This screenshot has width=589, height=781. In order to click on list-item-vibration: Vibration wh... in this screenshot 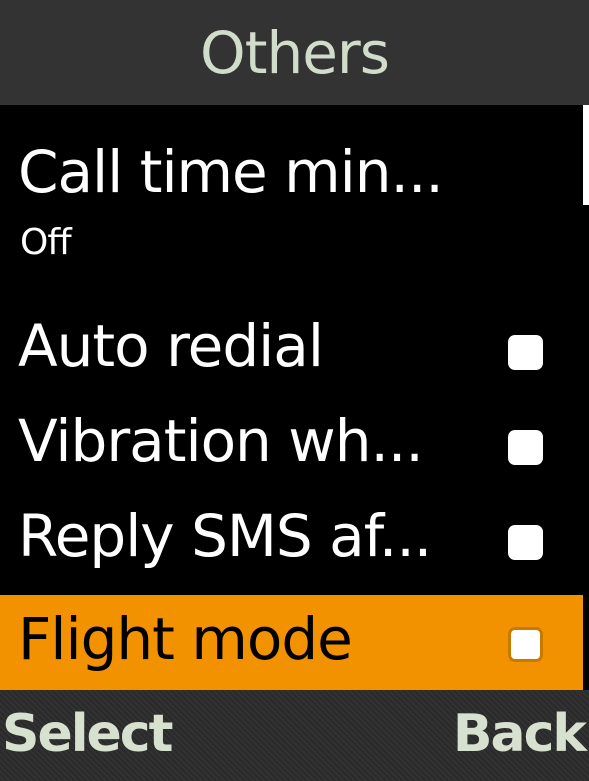, I will do `click(291, 447)`.